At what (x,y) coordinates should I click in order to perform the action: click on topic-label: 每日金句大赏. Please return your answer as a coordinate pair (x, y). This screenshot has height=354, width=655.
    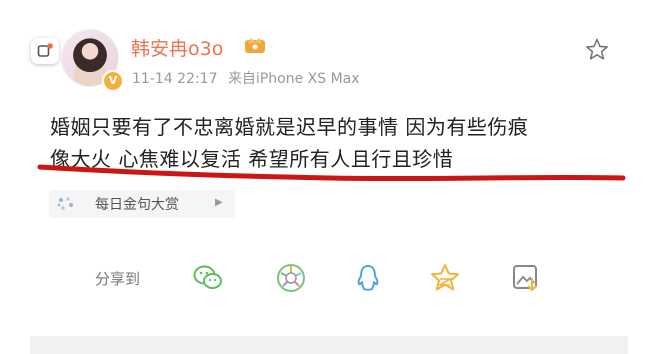
    Looking at the image, I should click on (137, 205).